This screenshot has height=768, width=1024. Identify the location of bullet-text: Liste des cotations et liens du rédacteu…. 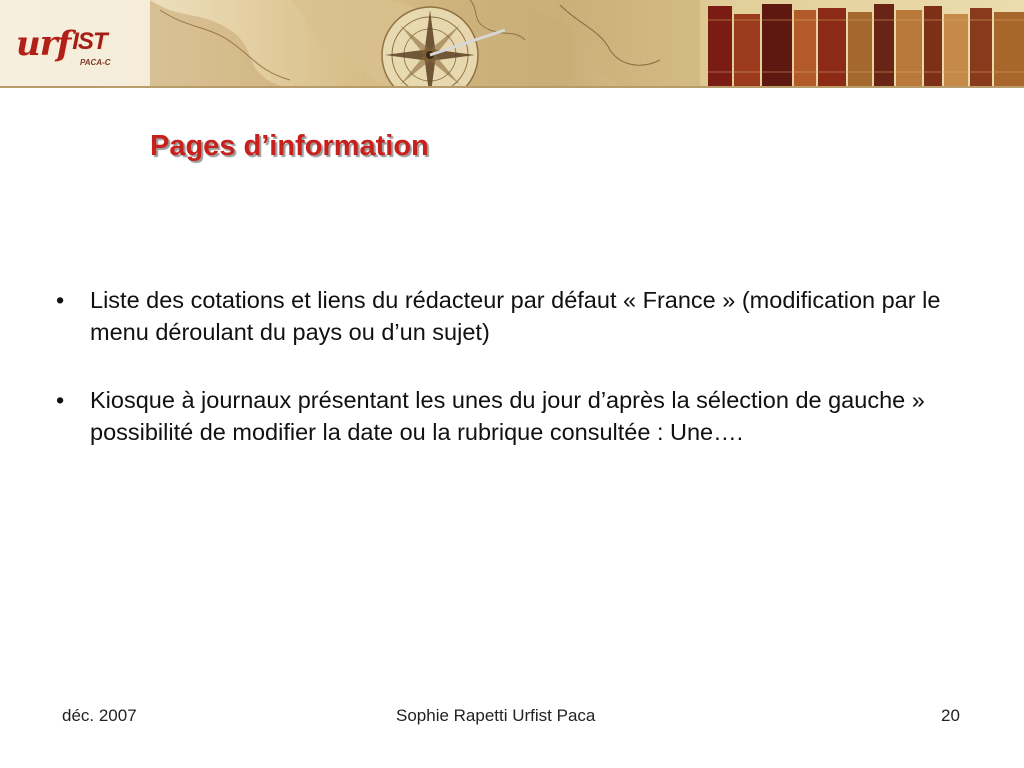
(515, 316).